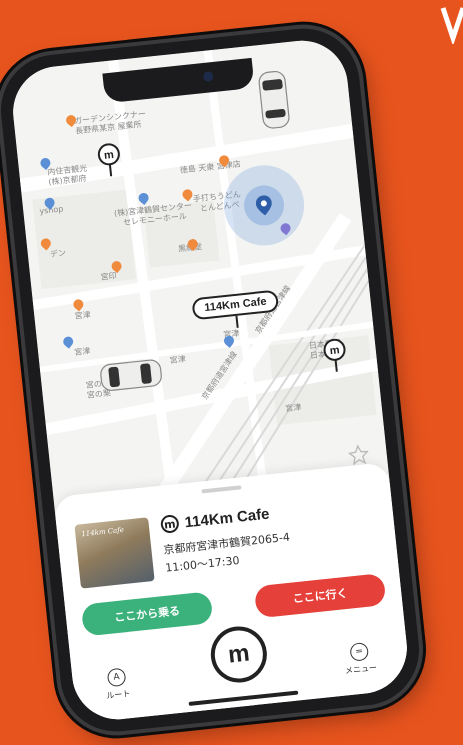 This screenshot has width=463, height=745. What do you see at coordinates (361, 669) in the screenshot?
I see `tab-menu-label: メニュー` at bounding box center [361, 669].